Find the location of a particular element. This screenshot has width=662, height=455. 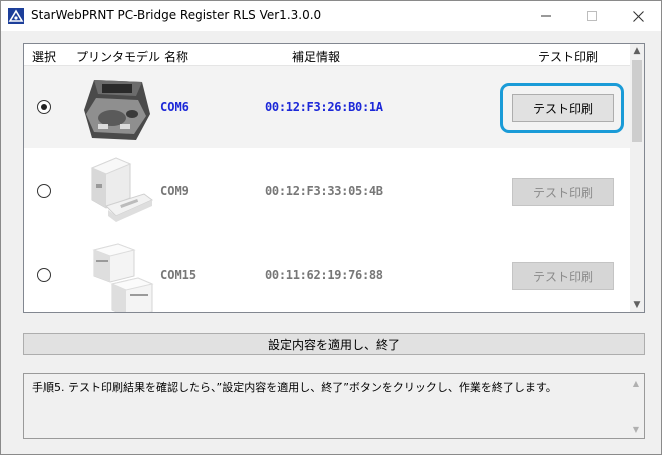

app-logo-icon is located at coordinates (16, 16).